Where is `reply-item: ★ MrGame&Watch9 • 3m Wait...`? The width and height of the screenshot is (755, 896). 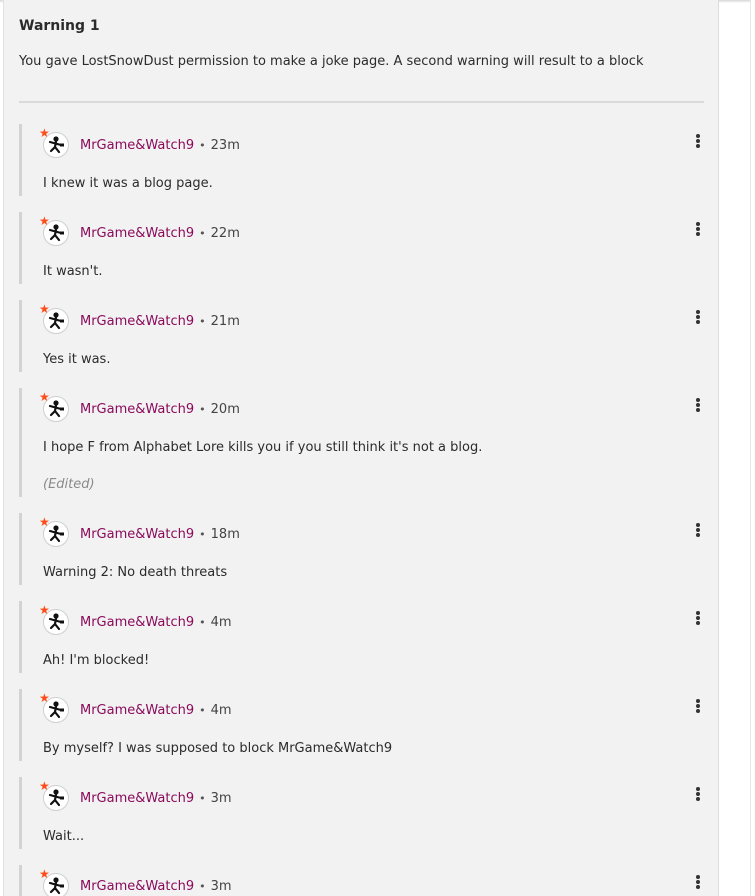 reply-item: ★ MrGame&Watch9 • 3m Wait... is located at coordinates (364, 813).